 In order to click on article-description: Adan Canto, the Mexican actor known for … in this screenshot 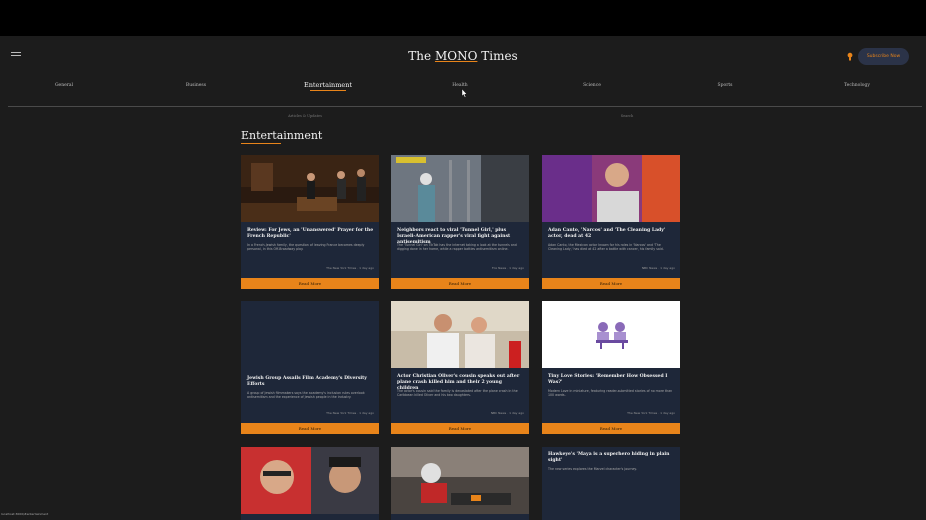, I will do `click(606, 247)`.